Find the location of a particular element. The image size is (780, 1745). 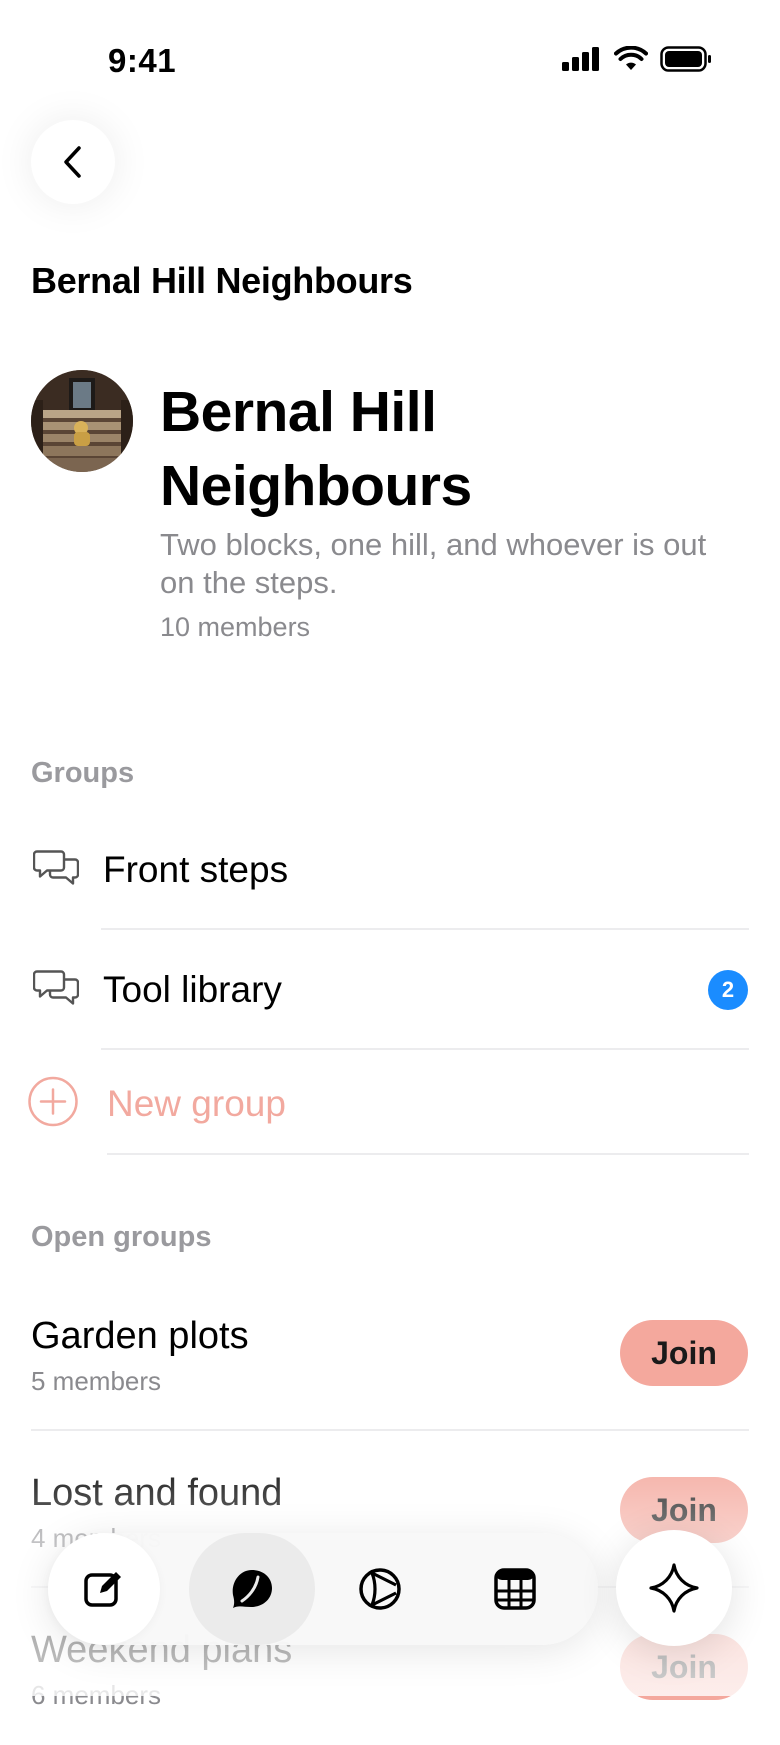

new-group-button: New group is located at coordinates (390, 1104).